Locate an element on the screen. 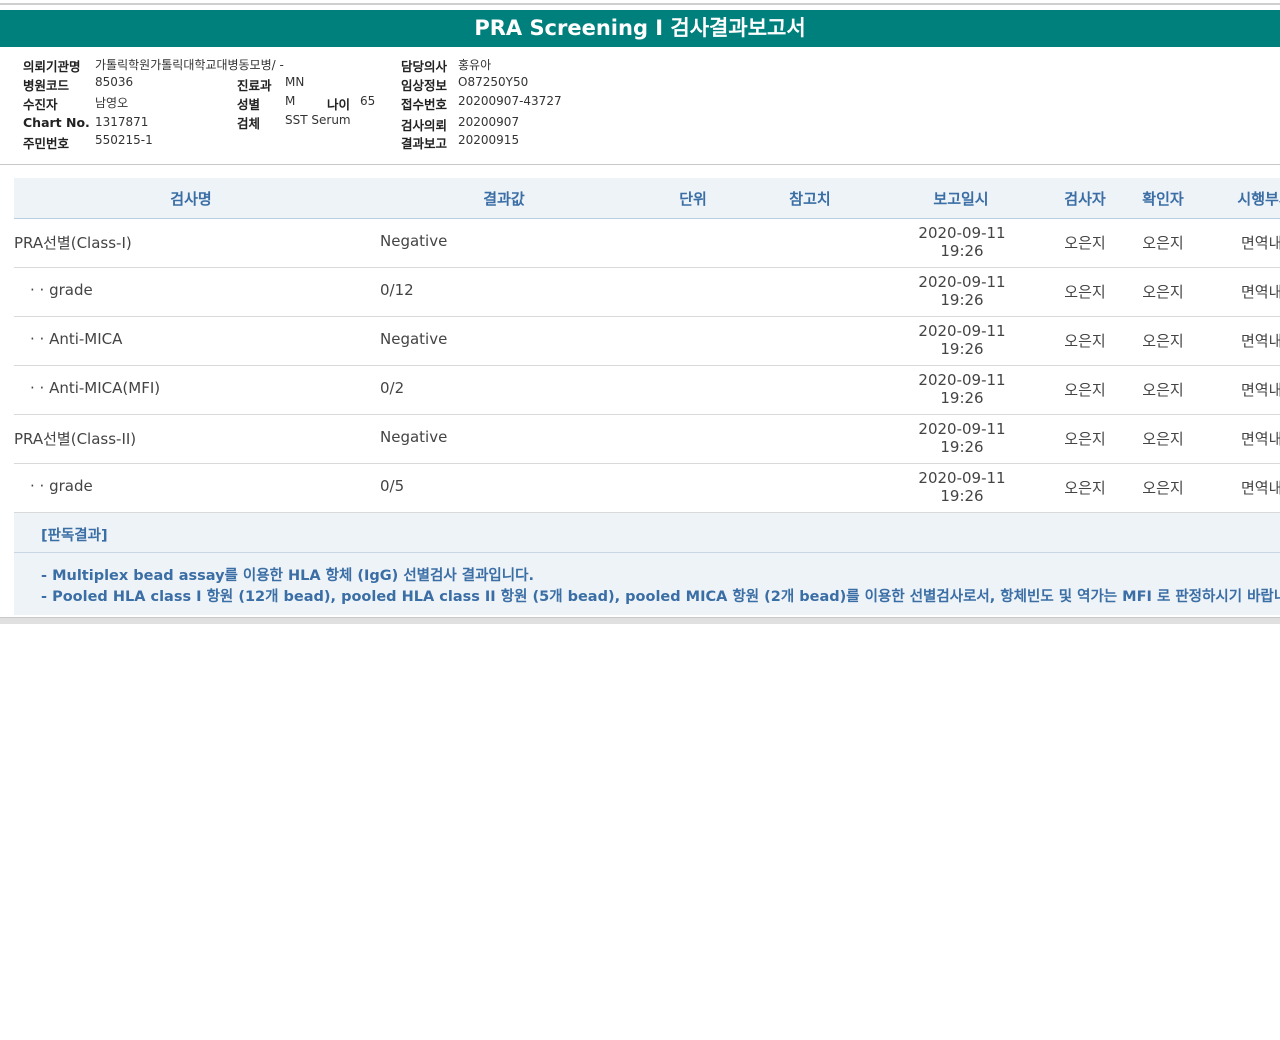  col-report-date-header: 보고일시 is located at coordinates (961, 199).